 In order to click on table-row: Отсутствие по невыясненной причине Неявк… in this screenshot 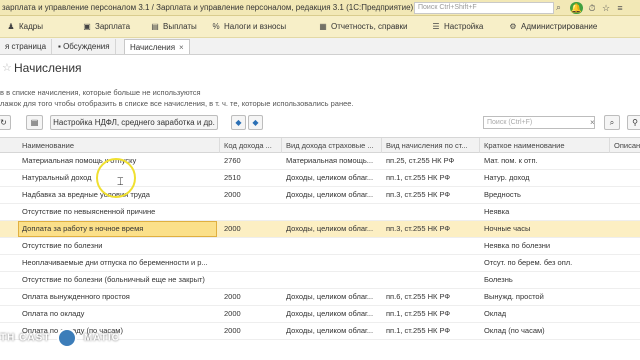, I will do `click(320, 212)`.